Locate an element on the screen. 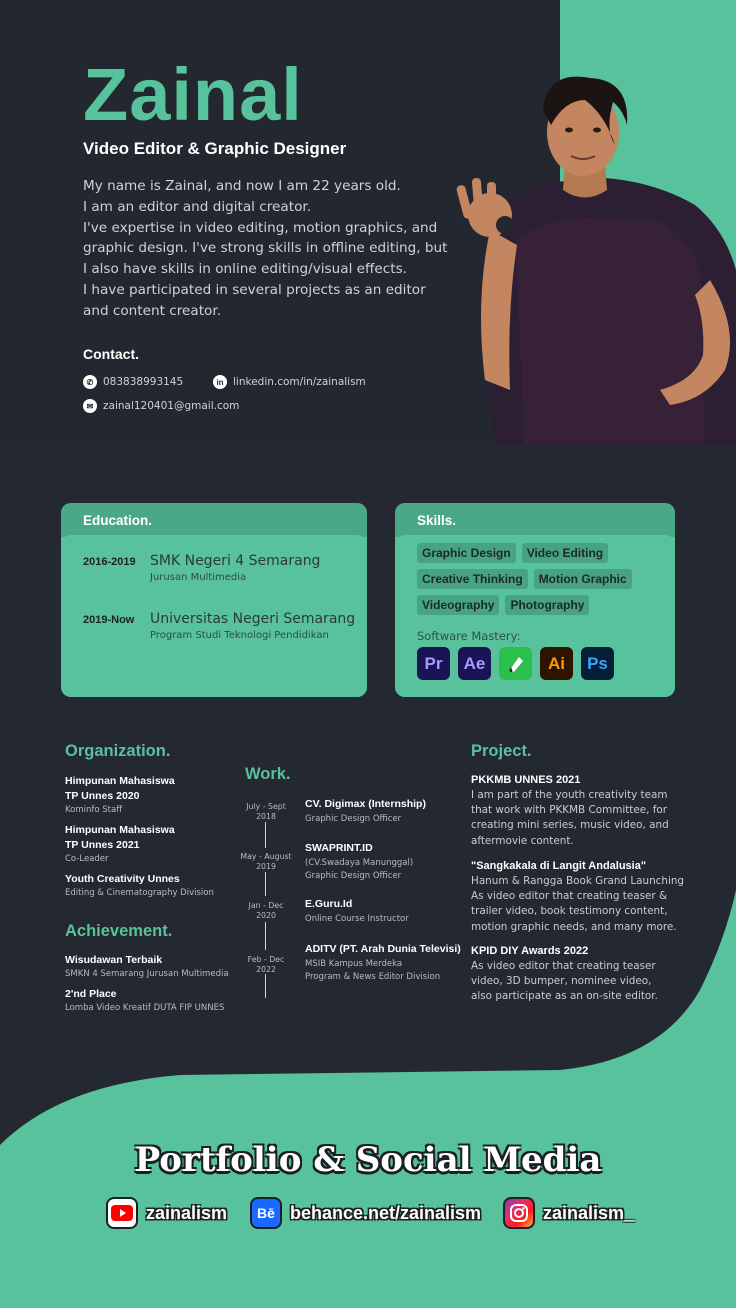 Image resolution: width=736 pixels, height=1308 pixels. behance-url: behance.net/zainalism is located at coordinates (386, 1212).